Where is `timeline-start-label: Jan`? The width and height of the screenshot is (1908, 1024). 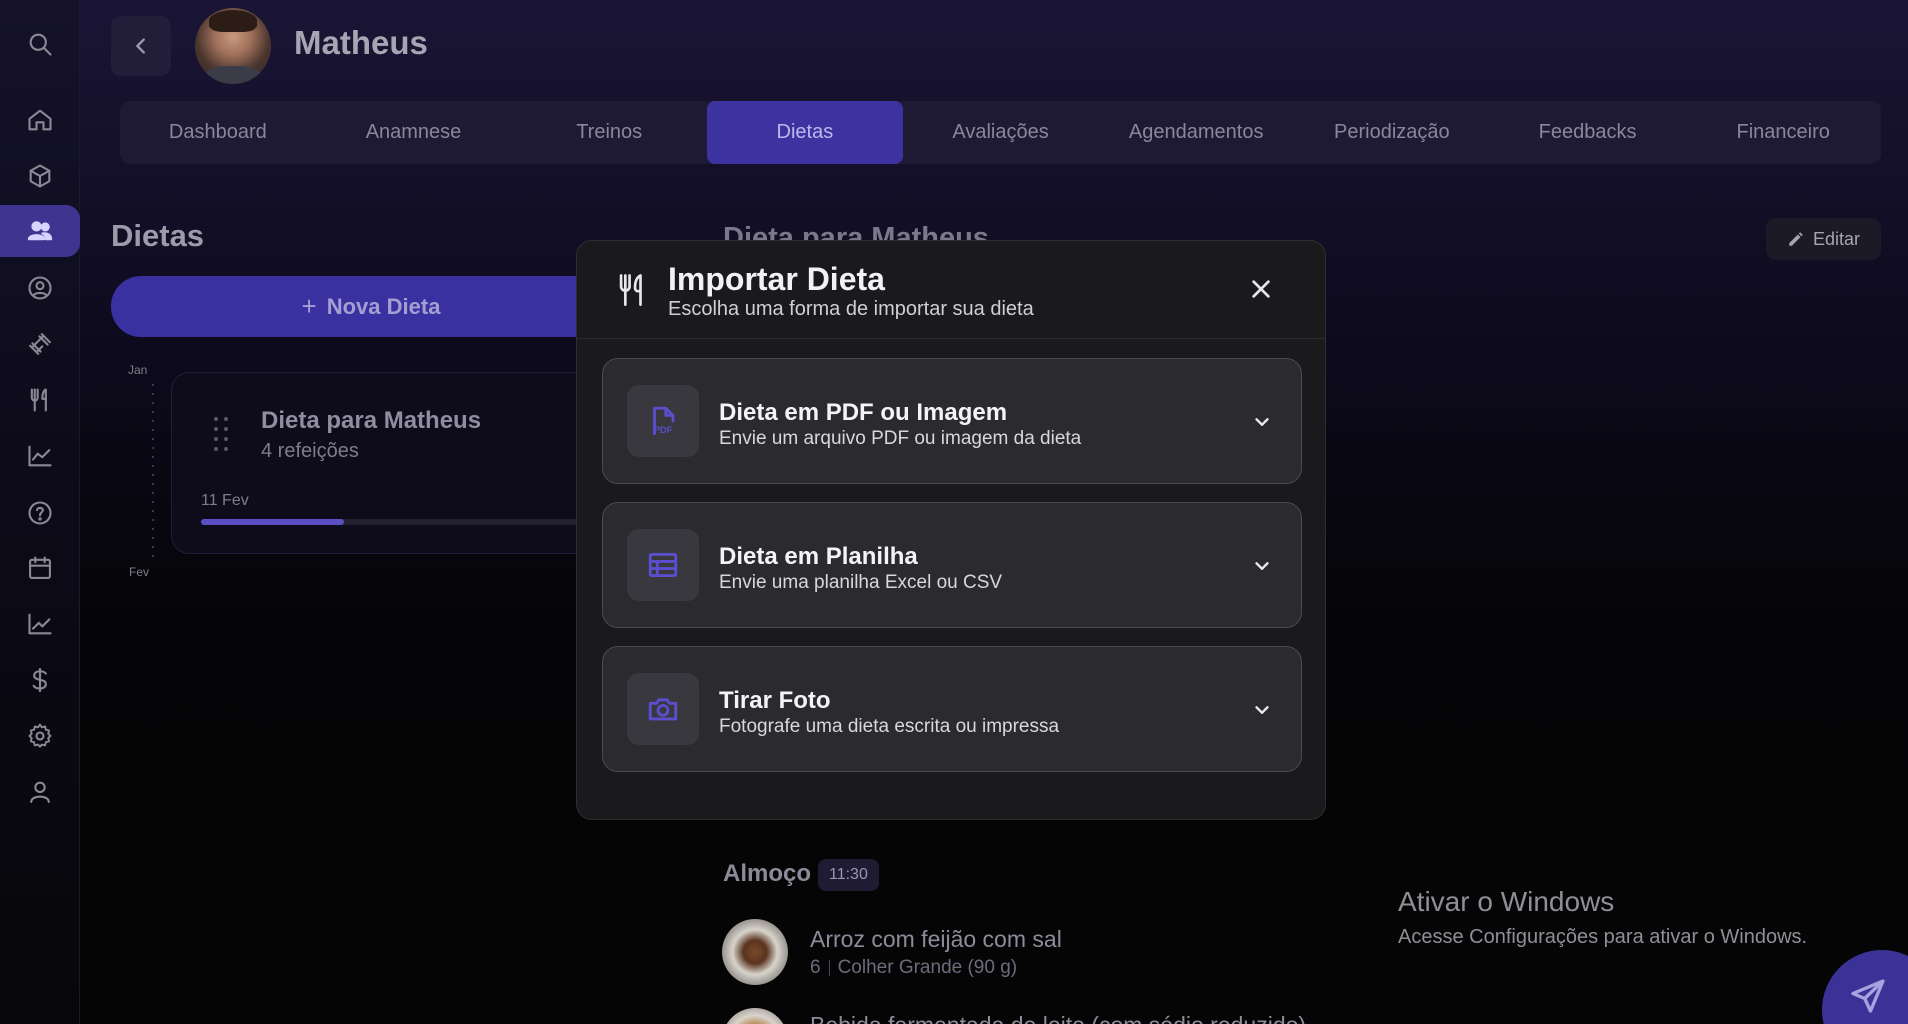 timeline-start-label: Jan is located at coordinates (138, 370).